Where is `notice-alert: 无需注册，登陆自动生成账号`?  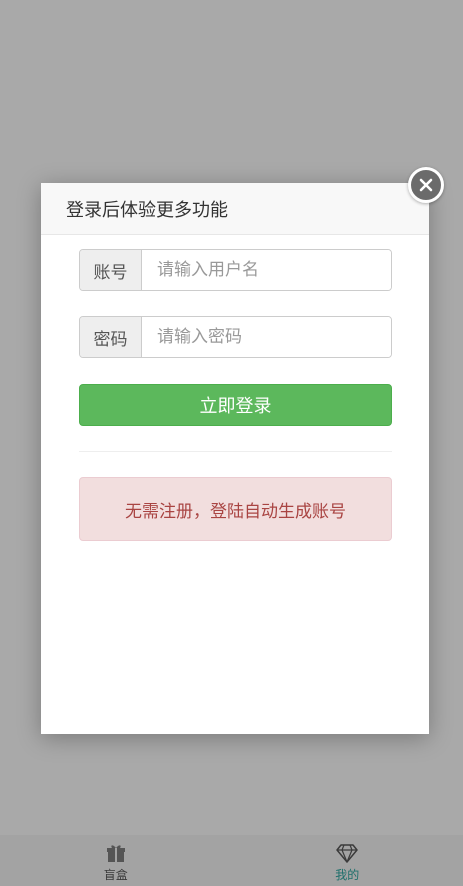
notice-alert: 无需注册，登陆自动生成账号 is located at coordinates (235, 509).